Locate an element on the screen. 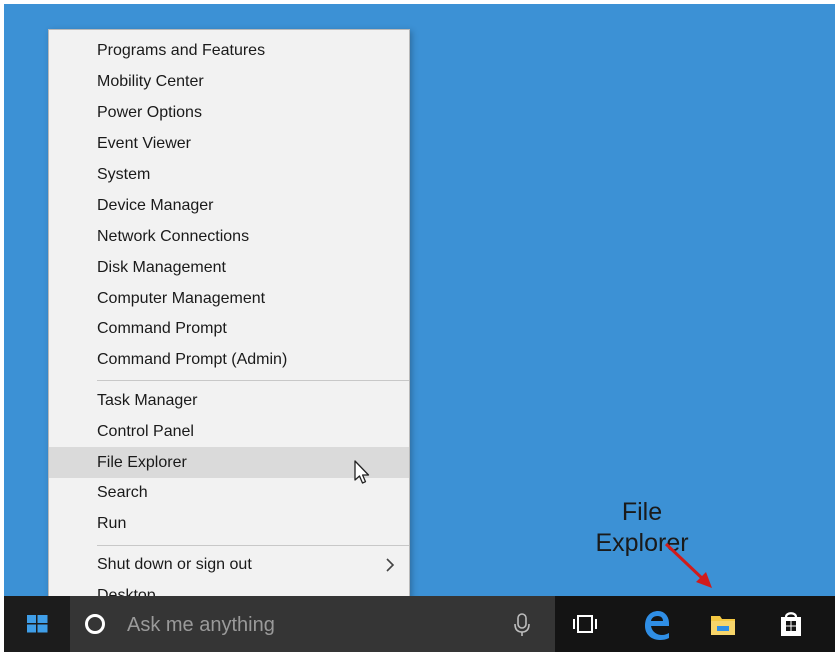 This screenshot has width=835, height=652. menu-item-computer-management: Computer Management is located at coordinates (229, 298).